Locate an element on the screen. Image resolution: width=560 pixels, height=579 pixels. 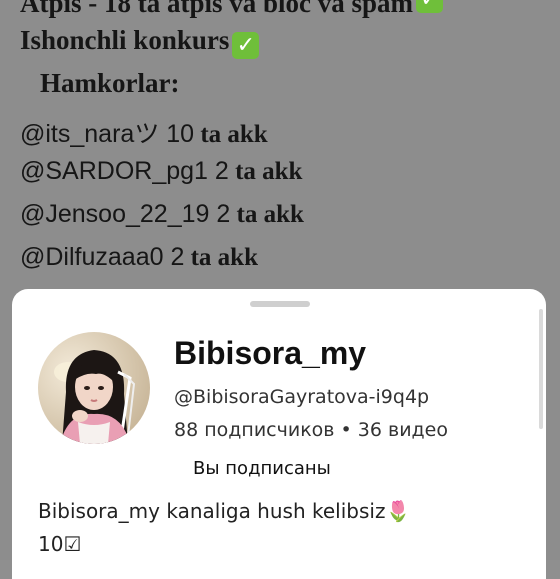
post-line-top-text: Atpis - 18 ta atpis va bloc va spam is located at coordinates (217, 9).